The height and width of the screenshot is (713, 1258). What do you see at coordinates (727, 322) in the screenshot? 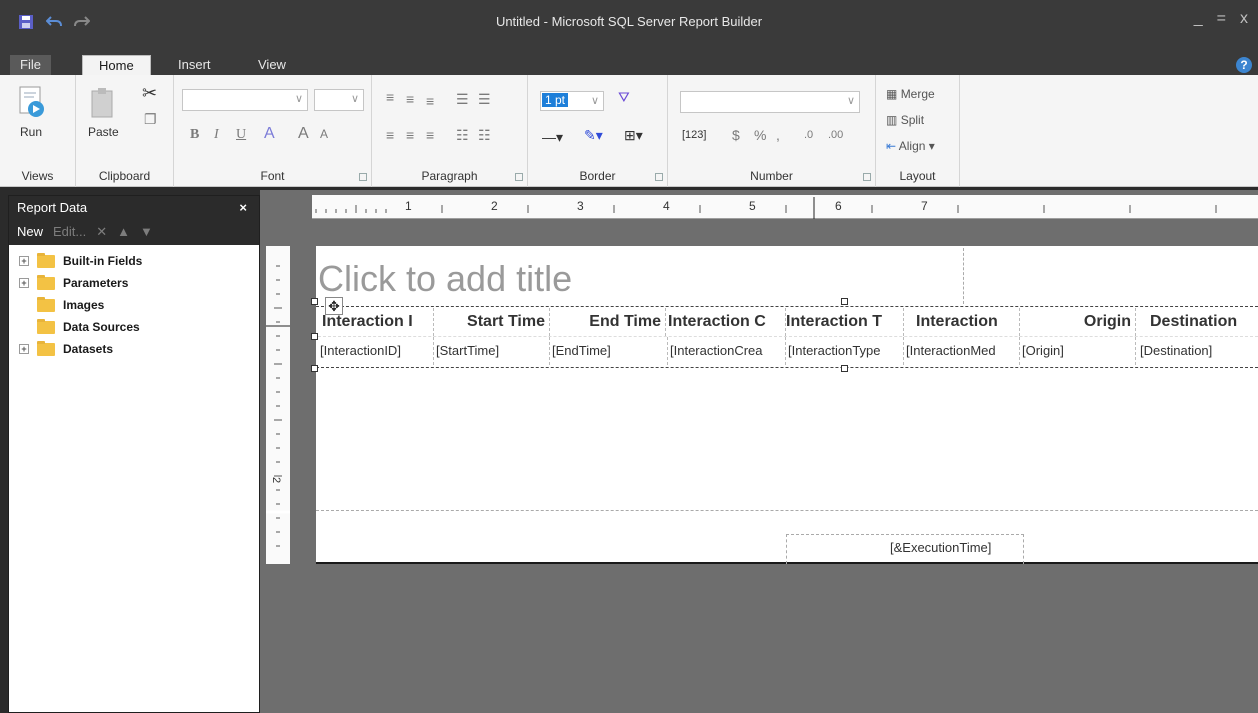
I see `column-header: Interaction C` at bounding box center [727, 322].